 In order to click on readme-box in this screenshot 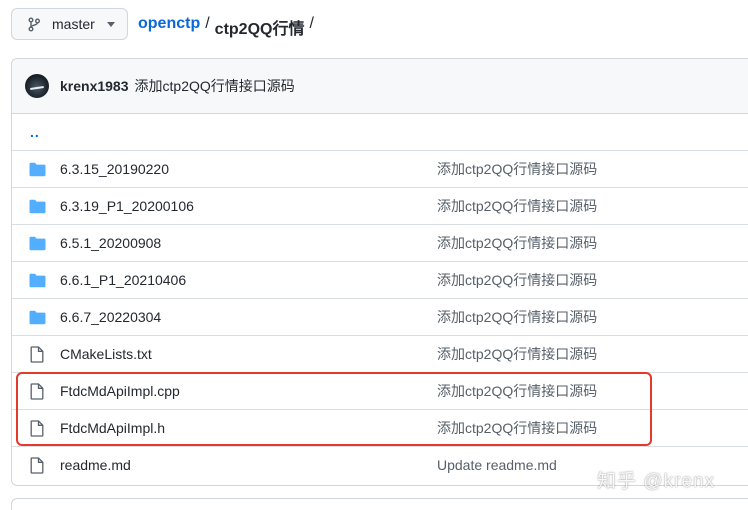, I will do `click(379, 504)`.